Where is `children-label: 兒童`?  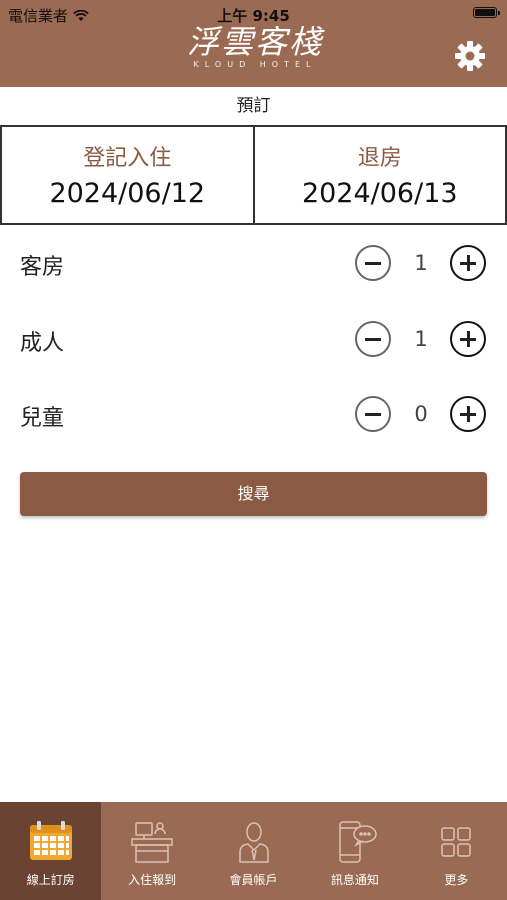 children-label: 兒童 is located at coordinates (42, 418).